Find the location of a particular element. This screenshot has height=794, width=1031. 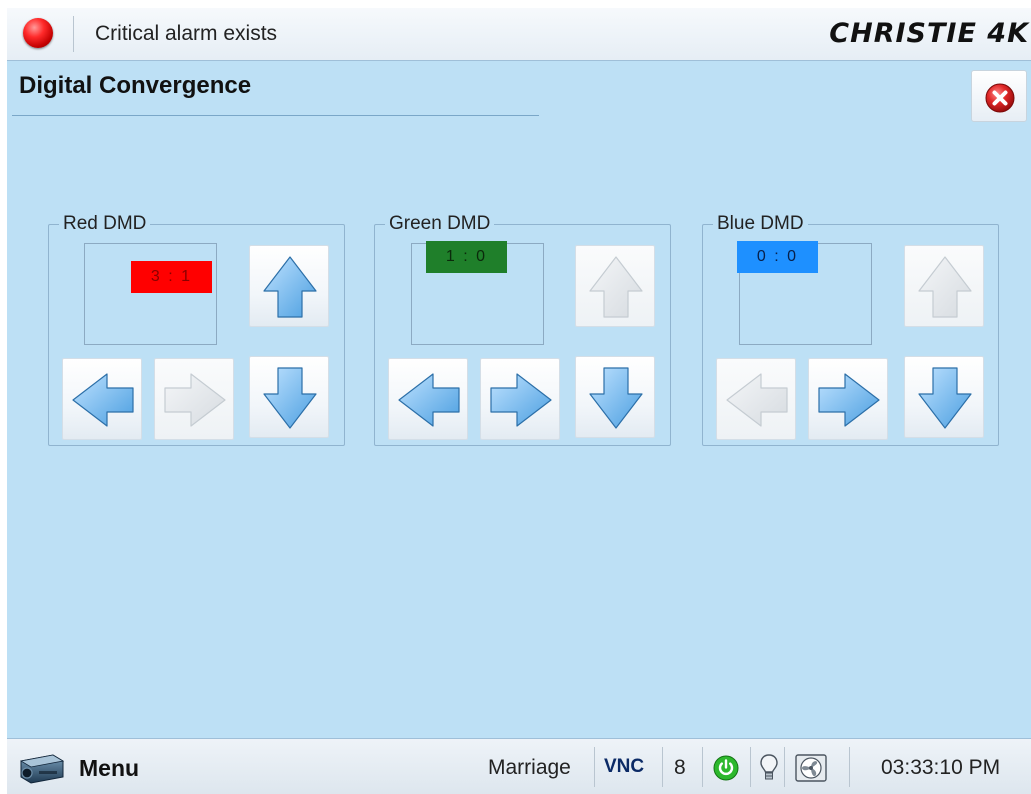

group-title: Red DMD is located at coordinates (105, 224).